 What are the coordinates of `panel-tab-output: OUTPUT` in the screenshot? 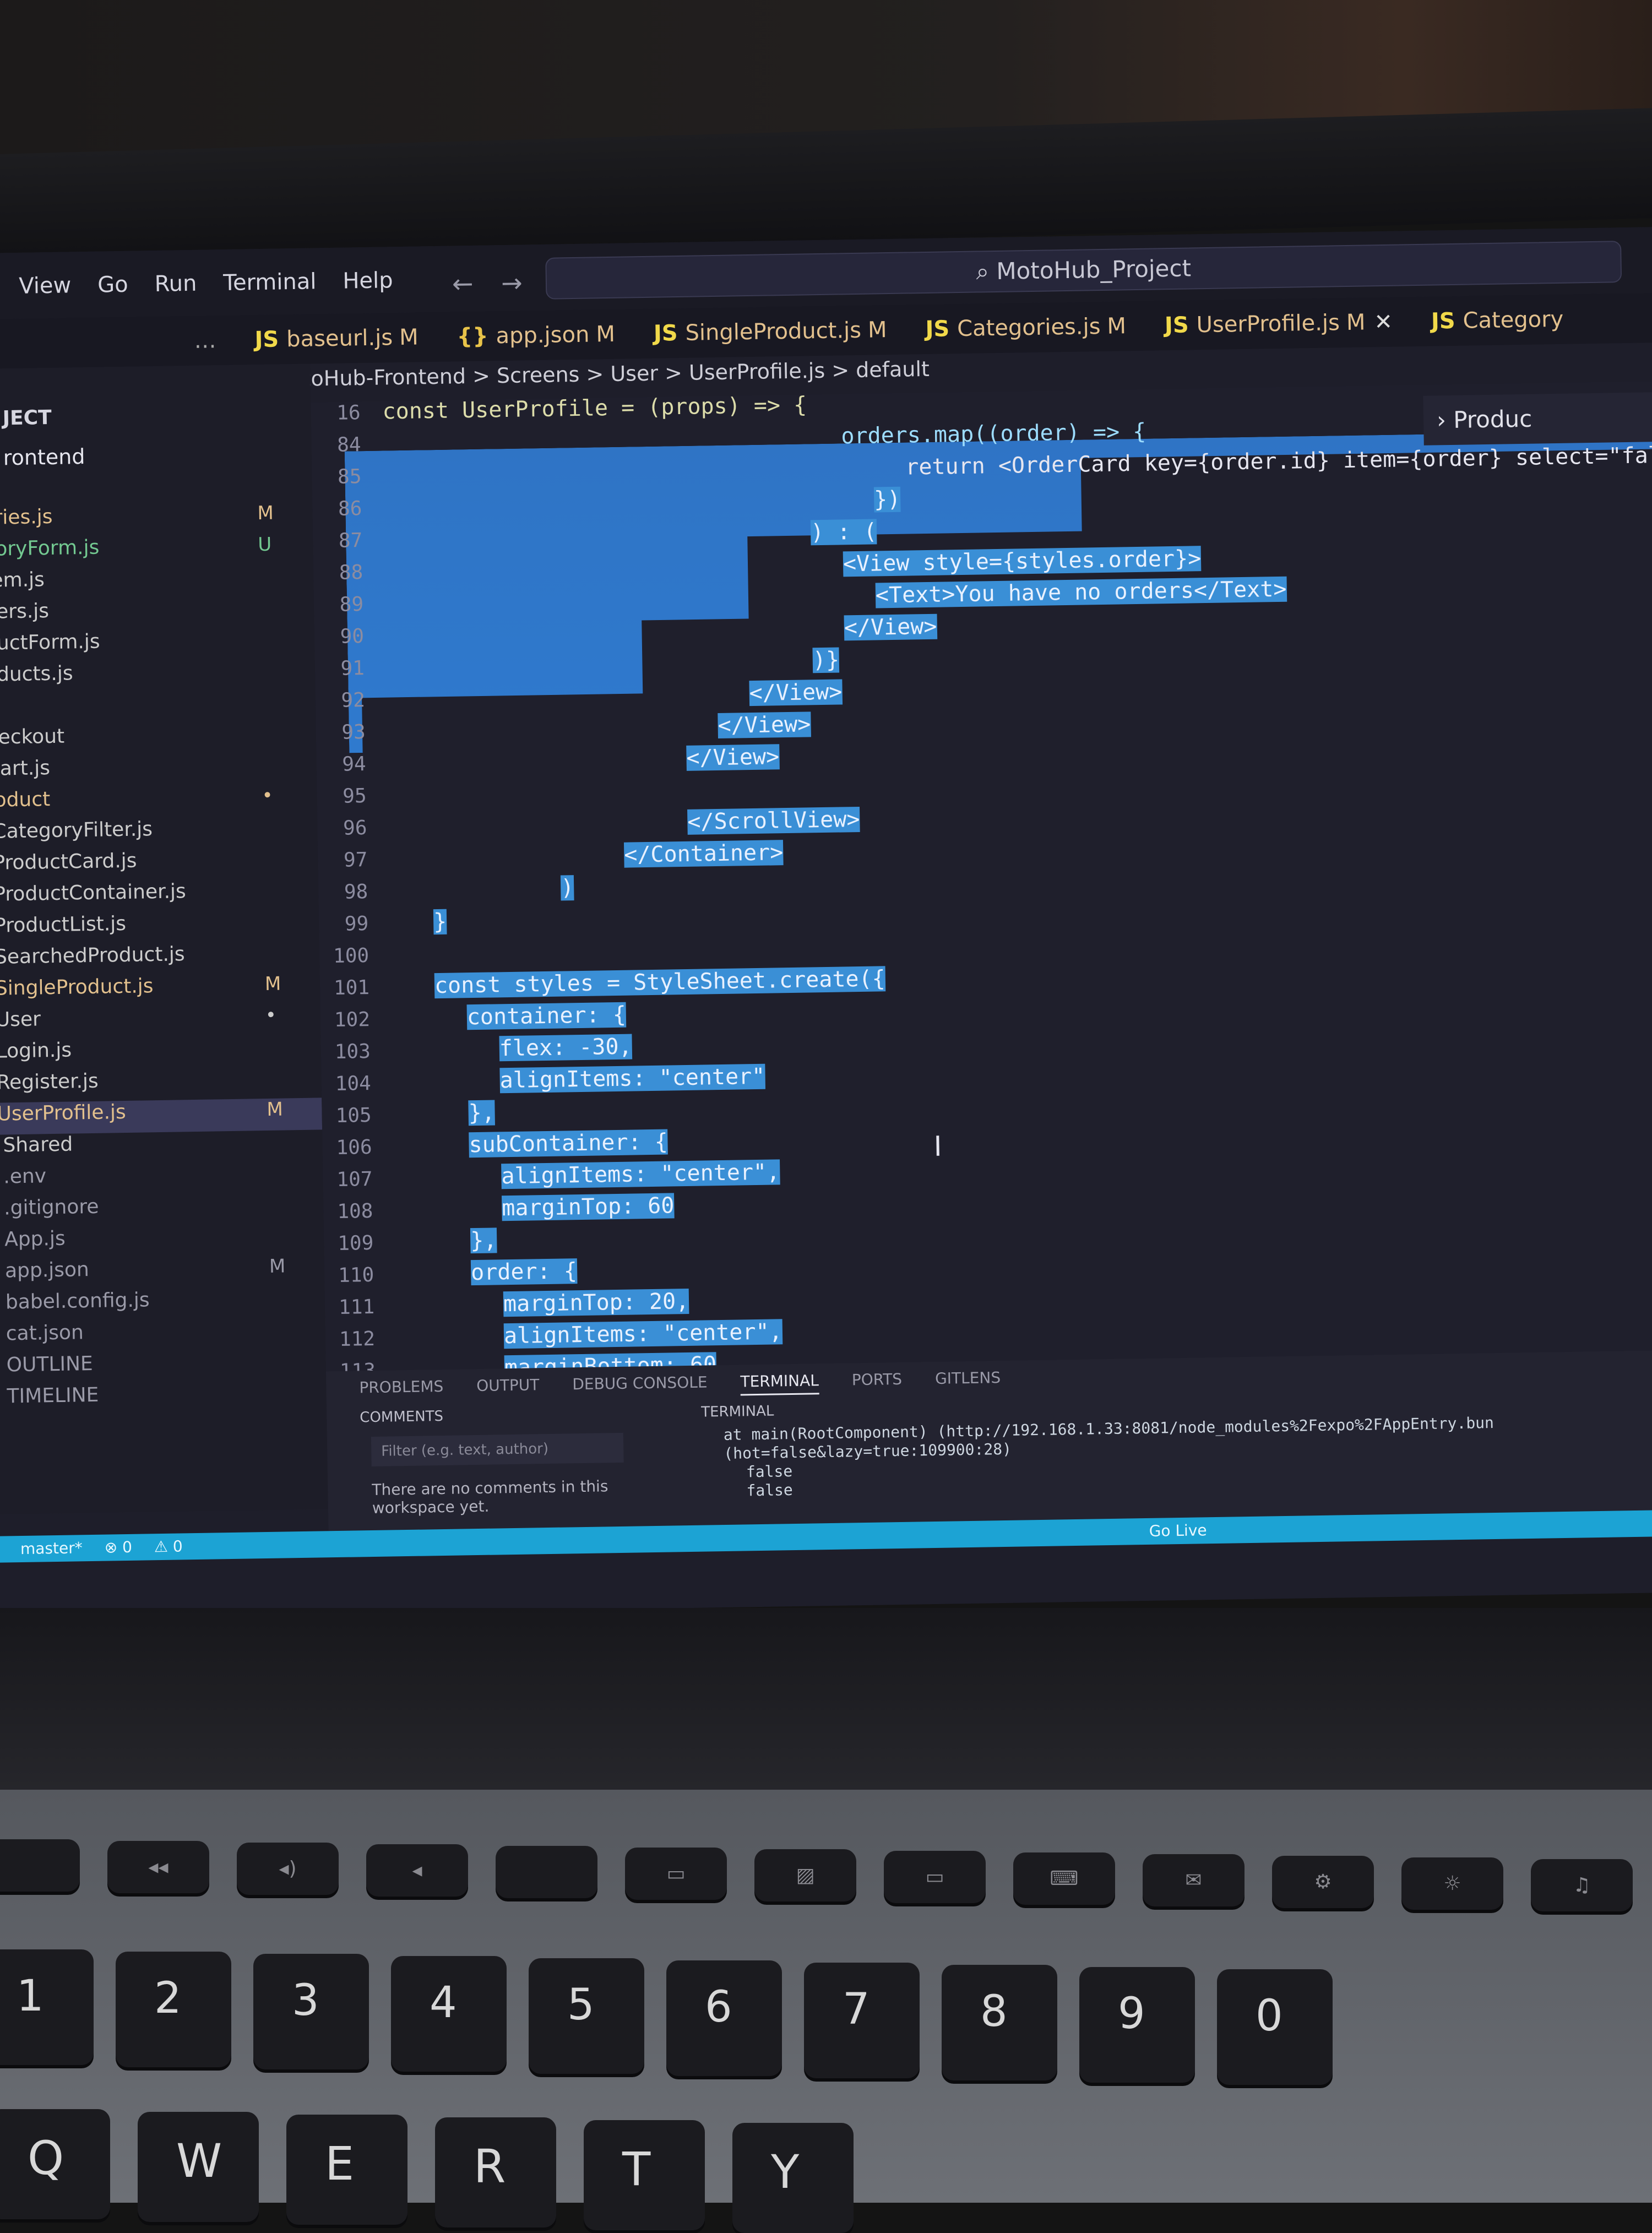 It's located at (508, 1388).